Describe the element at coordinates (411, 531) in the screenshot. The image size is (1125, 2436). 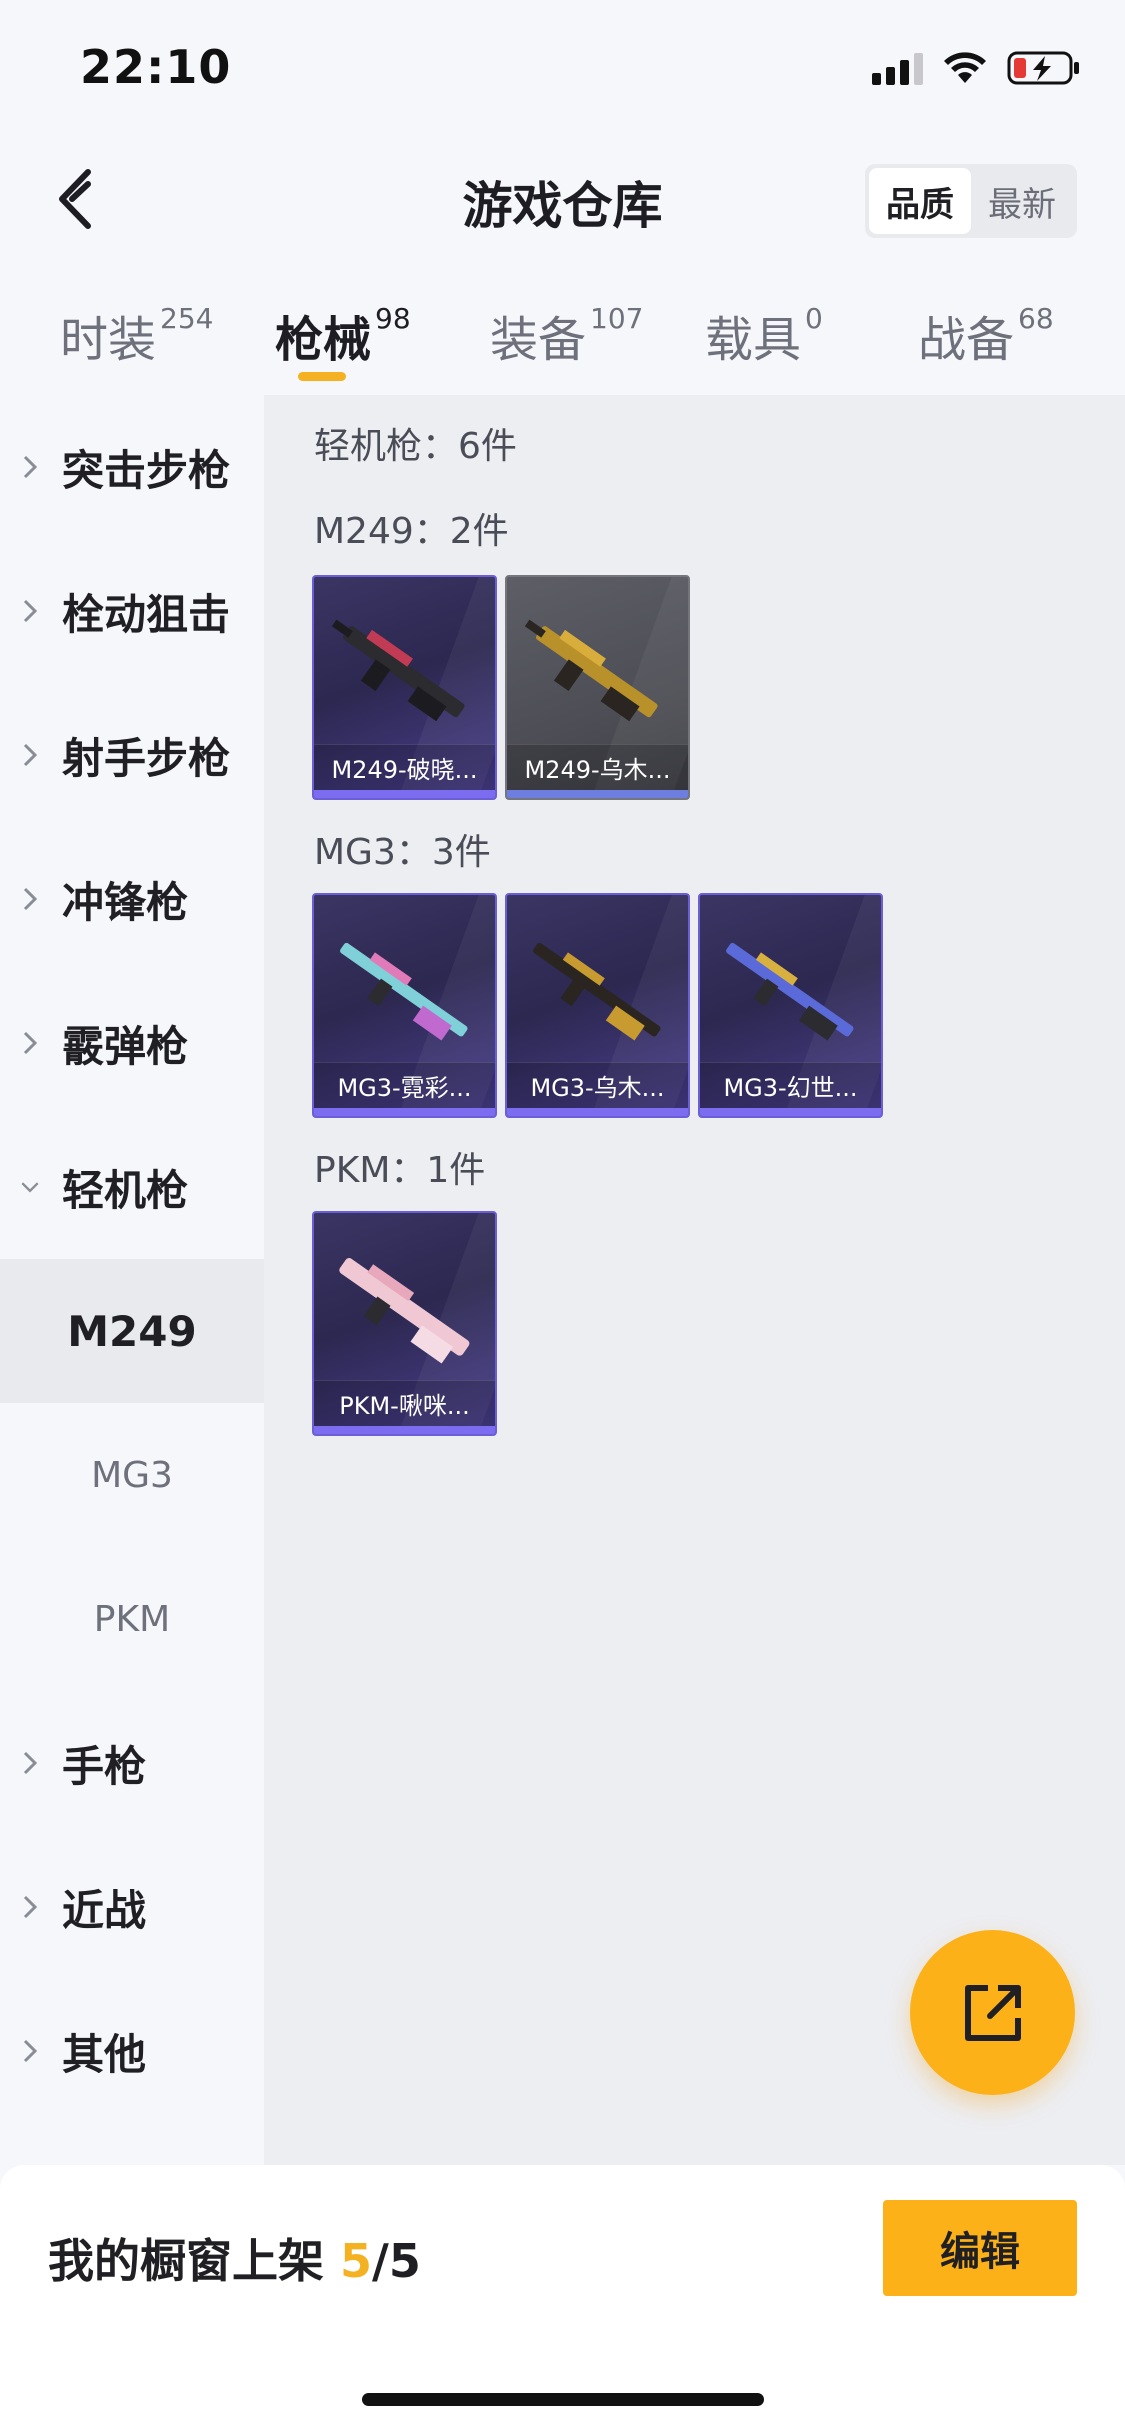
I see `group-heading-m249: M249：2件` at that location.